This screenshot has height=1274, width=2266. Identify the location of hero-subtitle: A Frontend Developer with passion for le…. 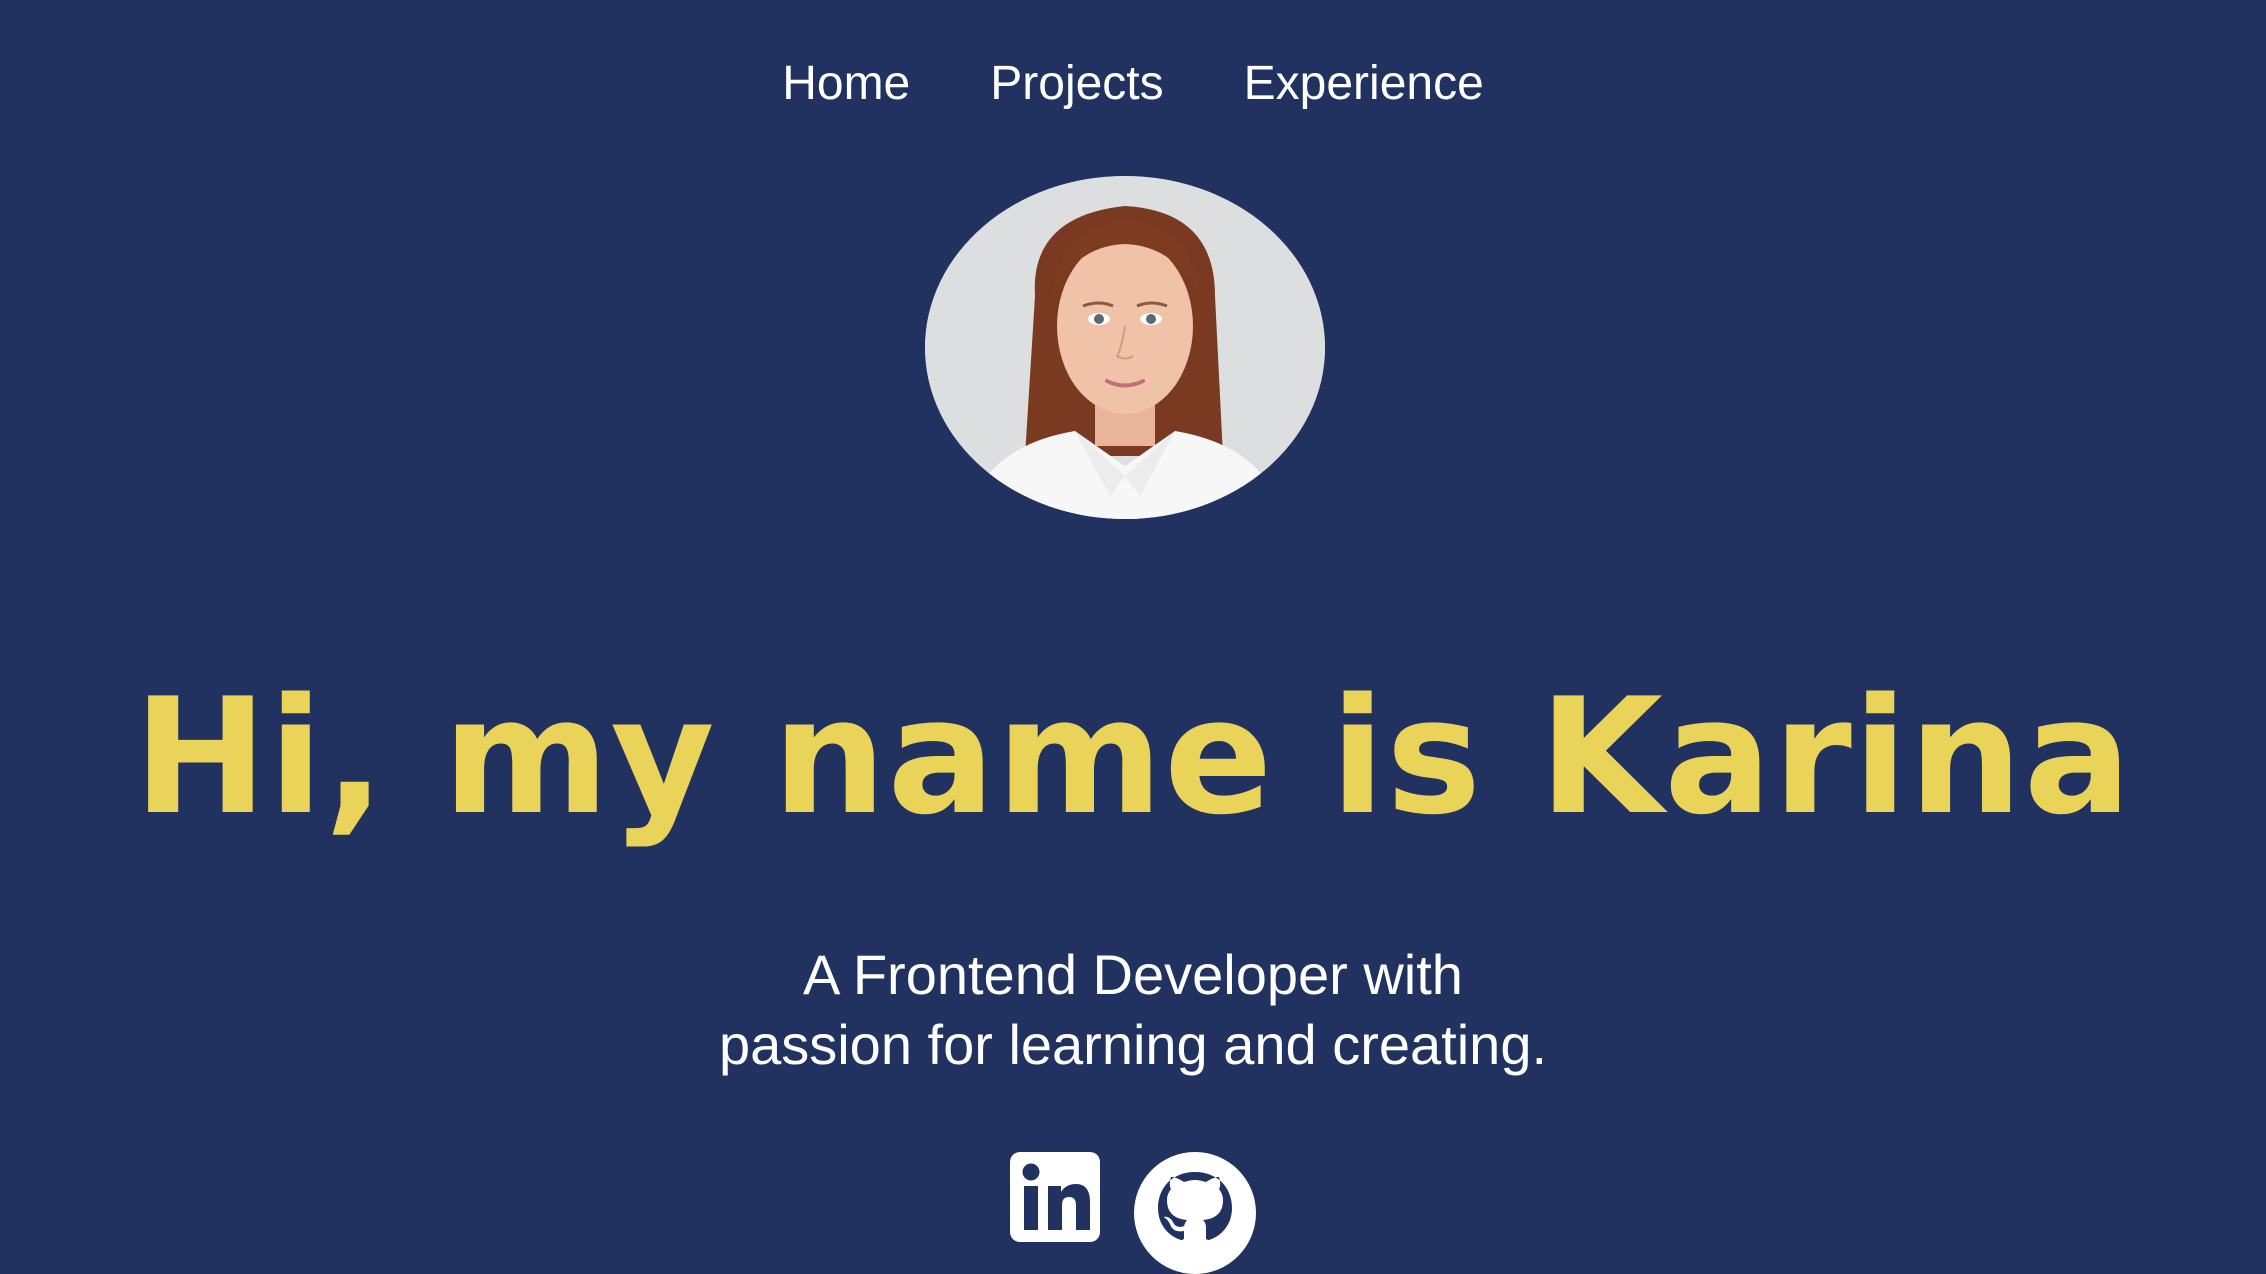
(1133, 1010).